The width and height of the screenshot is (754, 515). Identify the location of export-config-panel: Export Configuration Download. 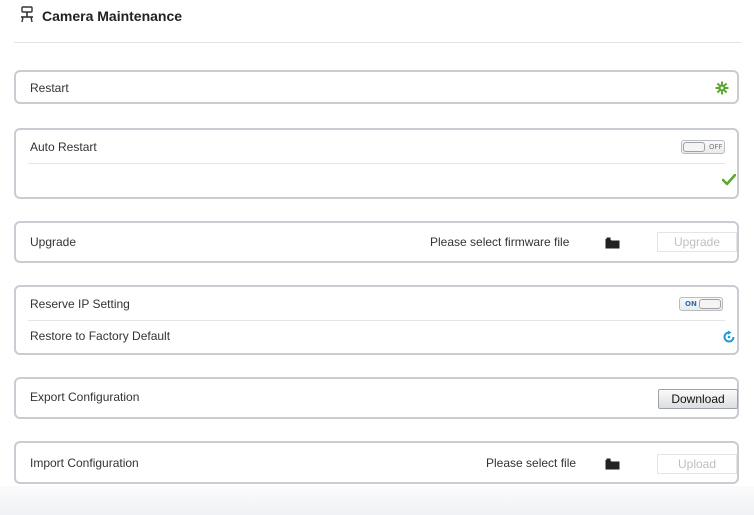
(376, 398).